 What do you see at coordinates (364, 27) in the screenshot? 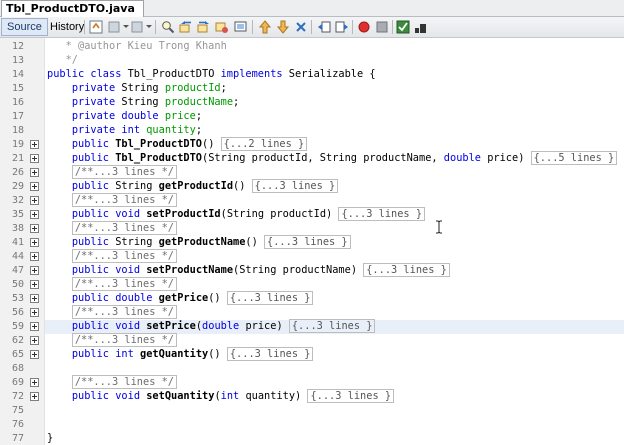
I see `start-macro-icon` at bounding box center [364, 27].